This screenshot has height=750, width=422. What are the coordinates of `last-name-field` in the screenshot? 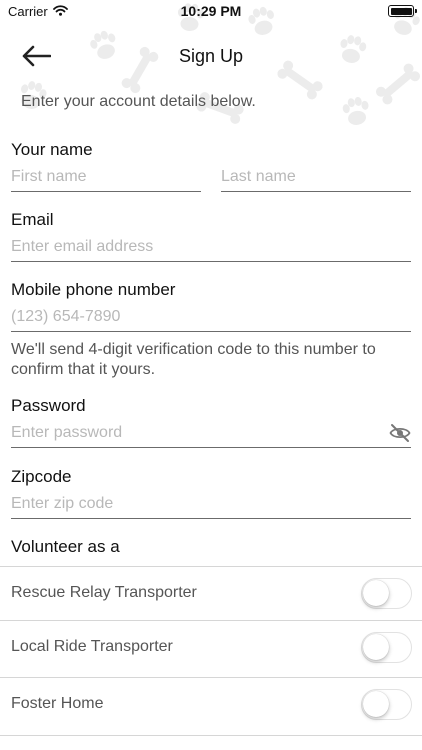 It's located at (316, 178).